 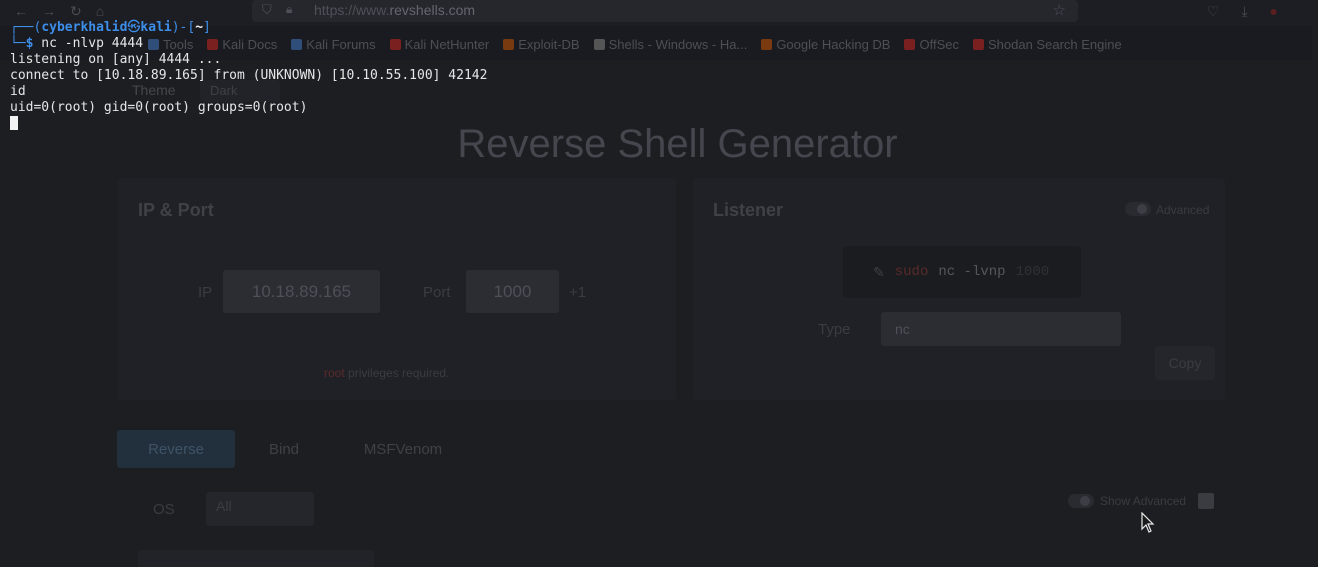 What do you see at coordinates (199, 27) in the screenshot?
I see `prompt-dir: ~` at bounding box center [199, 27].